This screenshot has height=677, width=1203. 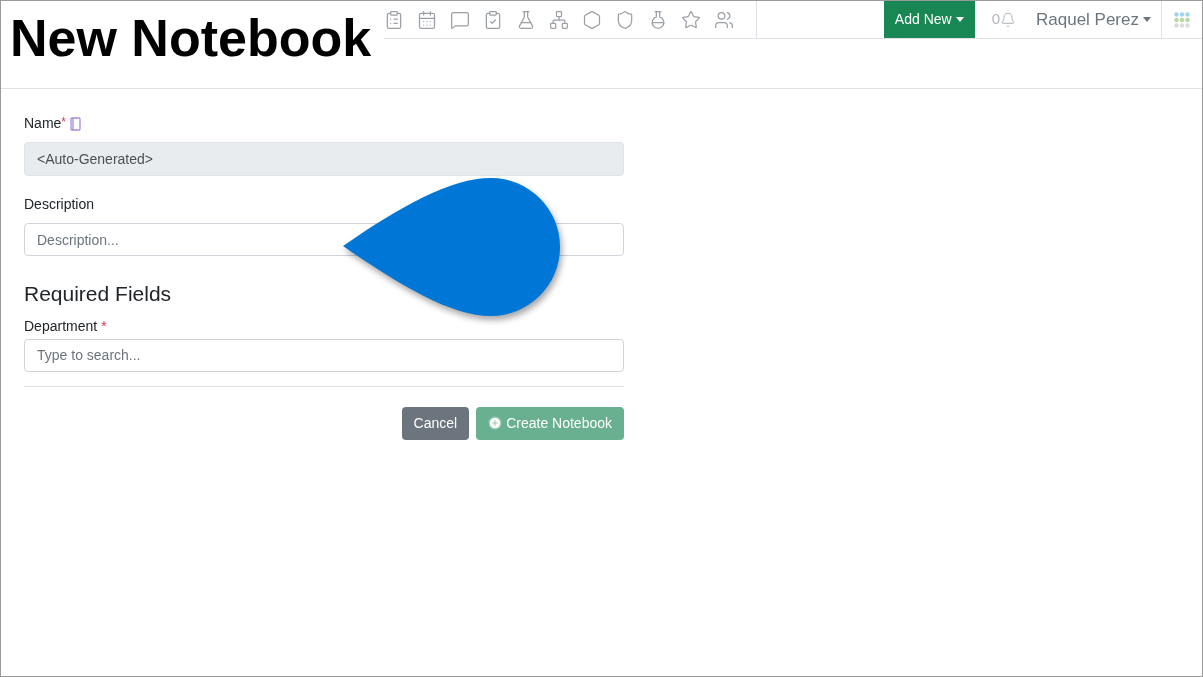 I want to click on plus-circle-icon, so click(x=495, y=423).